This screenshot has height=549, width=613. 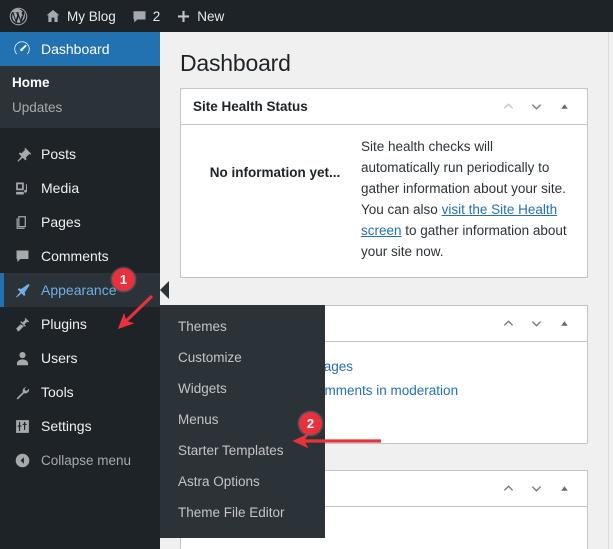 What do you see at coordinates (22, 154) in the screenshot?
I see `pin-icon` at bounding box center [22, 154].